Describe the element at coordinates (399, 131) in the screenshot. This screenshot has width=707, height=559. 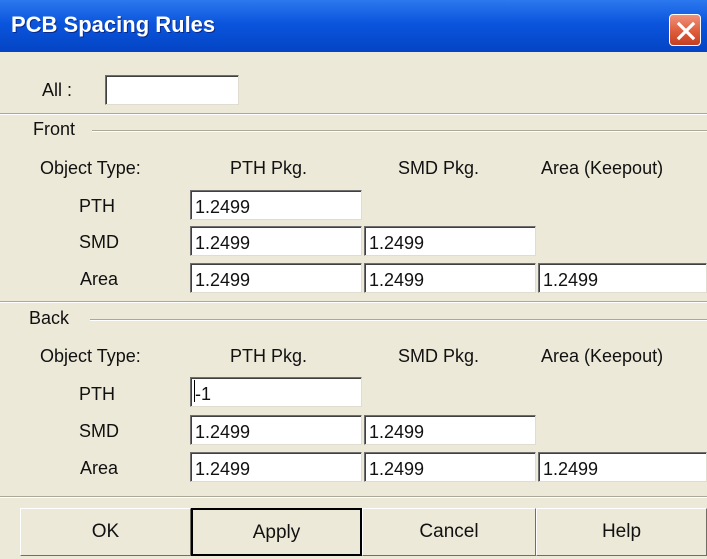
I see `front-group-line` at that location.